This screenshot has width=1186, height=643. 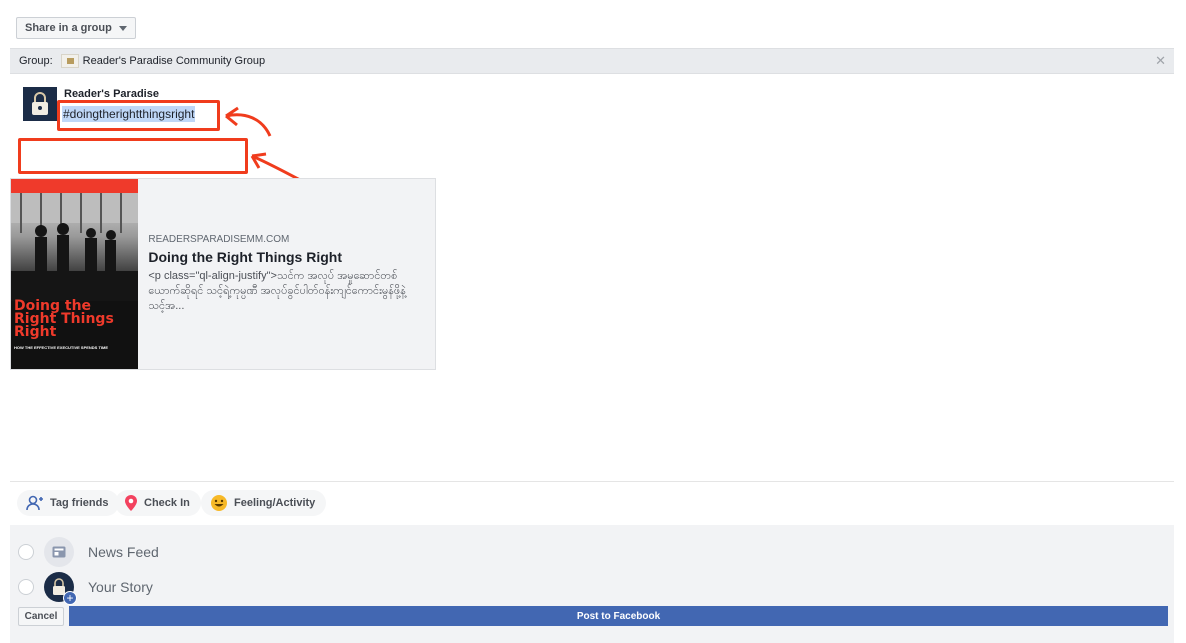 I want to click on plus-icon: +, so click(x=70, y=598).